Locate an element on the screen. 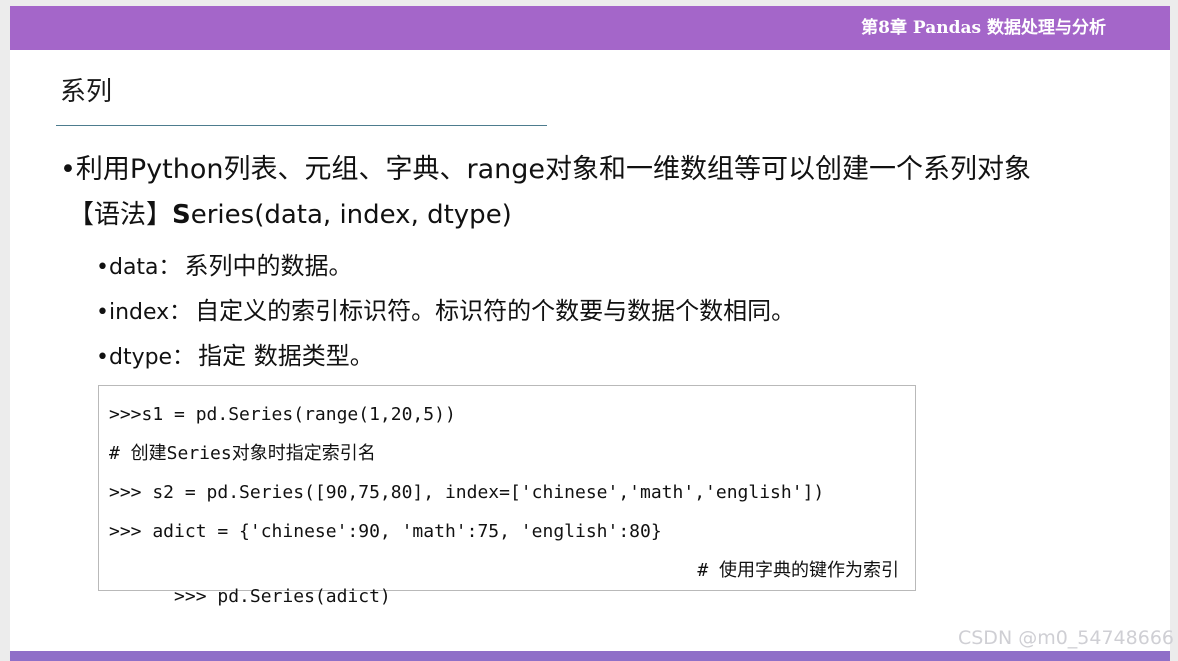 This screenshot has height=661, width=1178. footer-band is located at coordinates (590, 656).